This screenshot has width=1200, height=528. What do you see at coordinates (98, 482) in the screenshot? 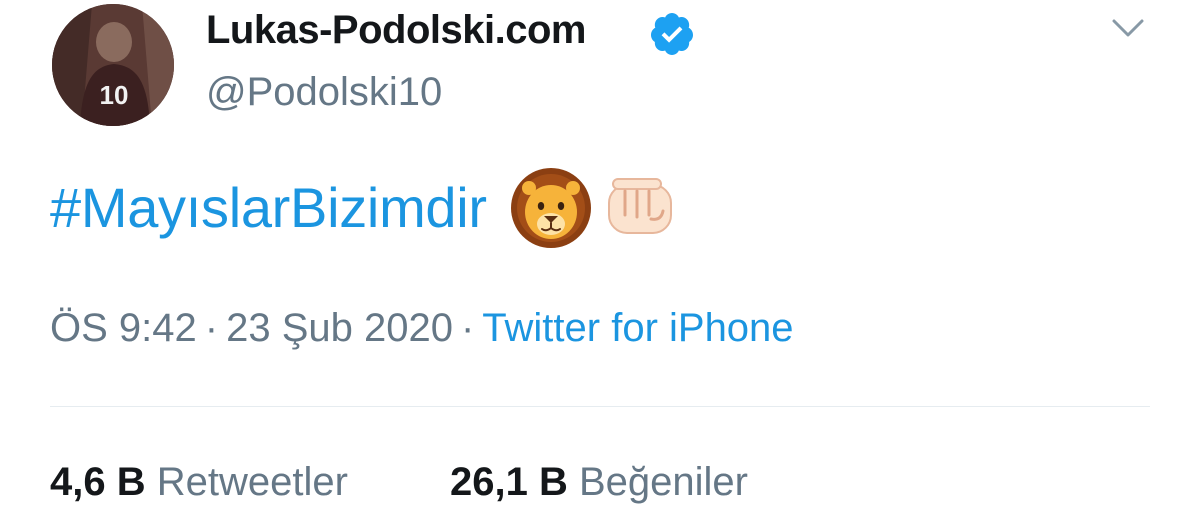
I see `retweets-count: 4,6 B` at bounding box center [98, 482].